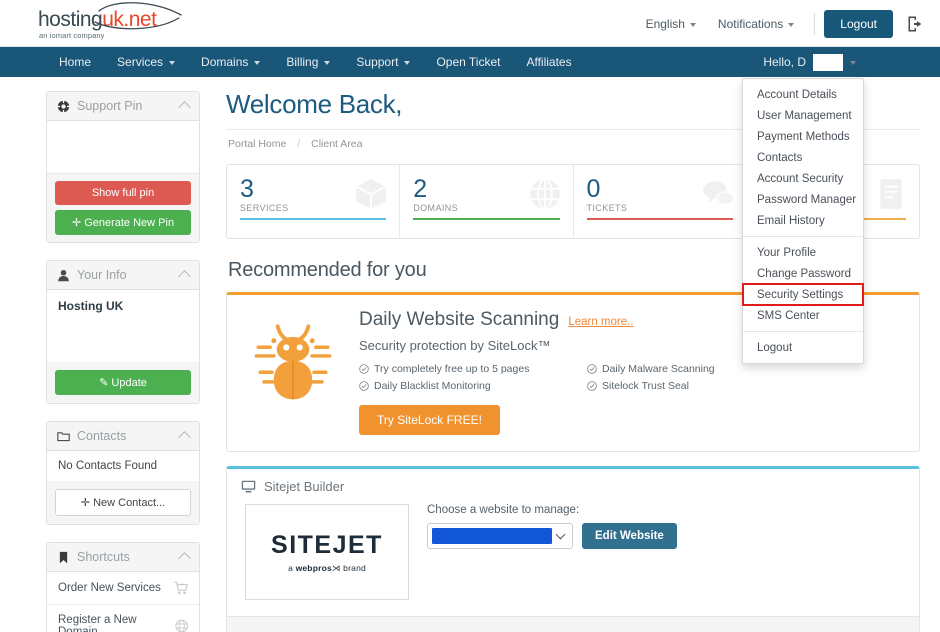 The height and width of the screenshot is (632, 940). Describe the element at coordinates (803, 347) in the screenshot. I see `menu-item-logout: Logout` at that location.